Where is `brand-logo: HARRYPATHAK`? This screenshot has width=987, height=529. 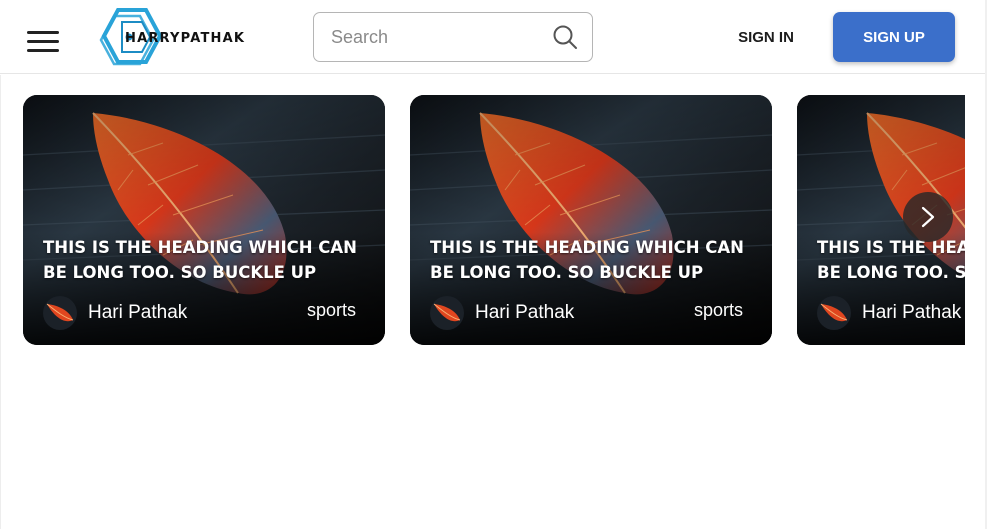
brand-logo: HARRYPATHAK is located at coordinates (181, 39).